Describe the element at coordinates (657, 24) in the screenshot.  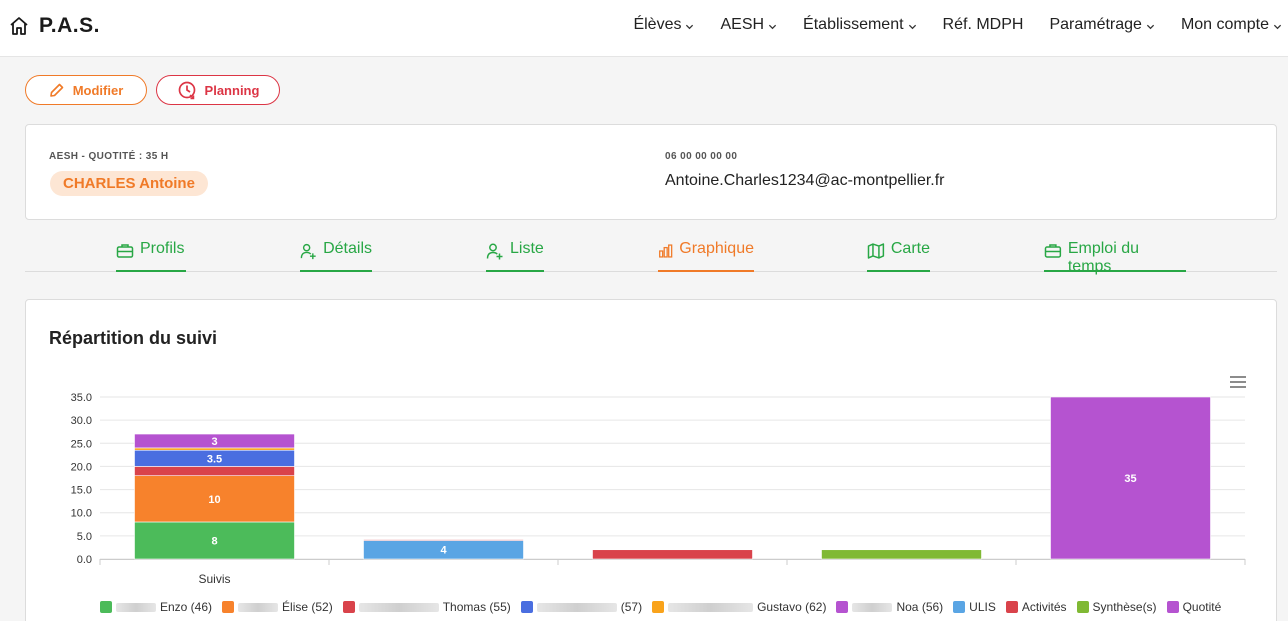
I see `nav-item-label: Élèves` at that location.